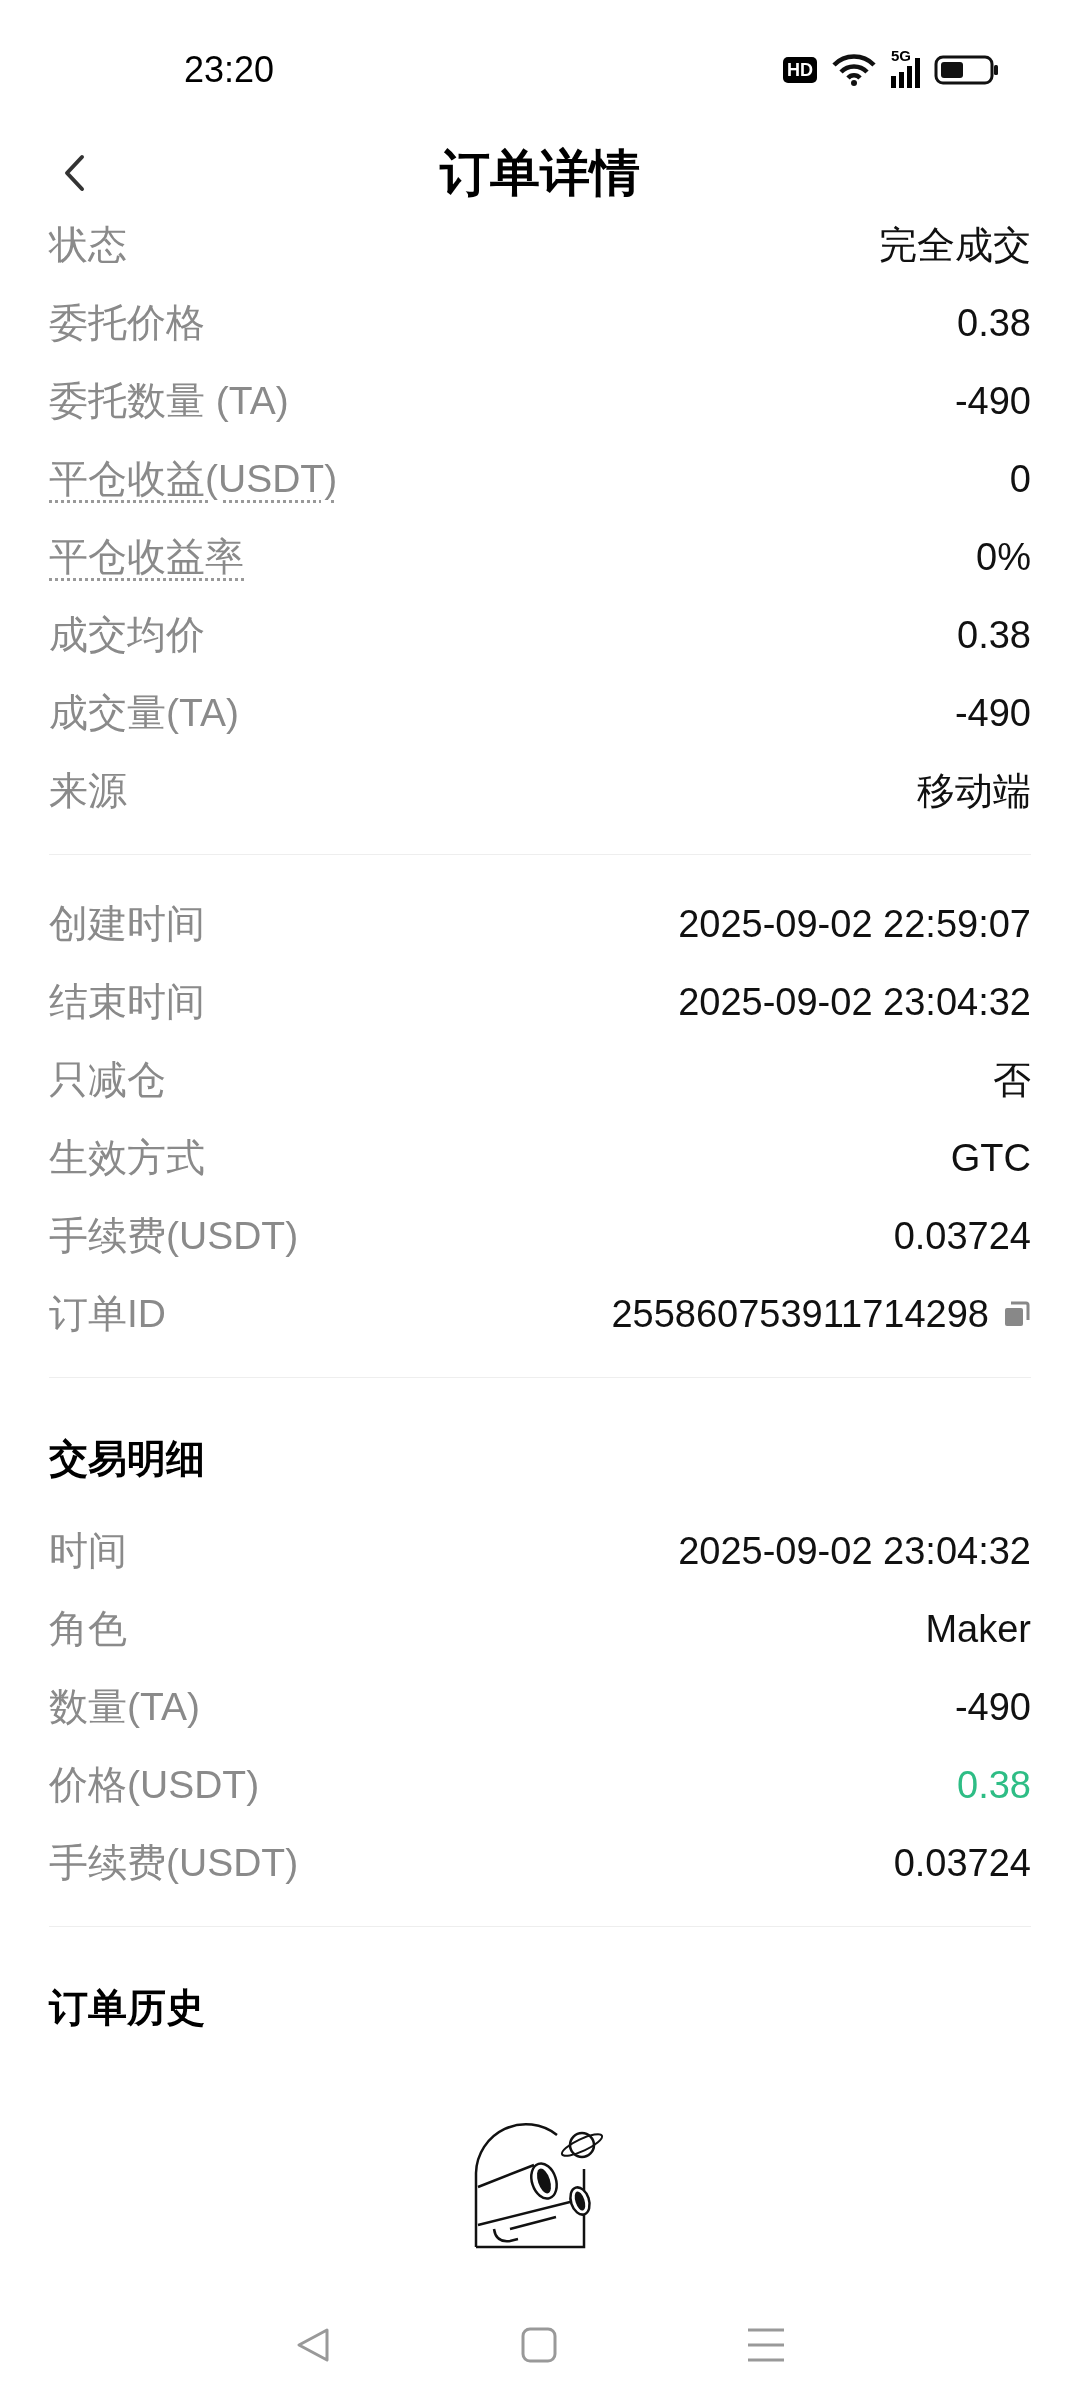 Image resolution: width=1080 pixels, height=2400 pixels. What do you see at coordinates (107, 1313) in the screenshot?
I see `field-label: 订单ID` at bounding box center [107, 1313].